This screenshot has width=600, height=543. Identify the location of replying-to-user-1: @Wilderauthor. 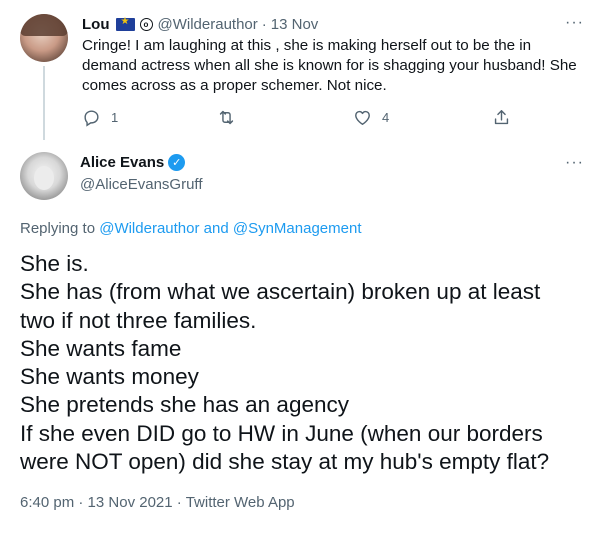
(149, 228).